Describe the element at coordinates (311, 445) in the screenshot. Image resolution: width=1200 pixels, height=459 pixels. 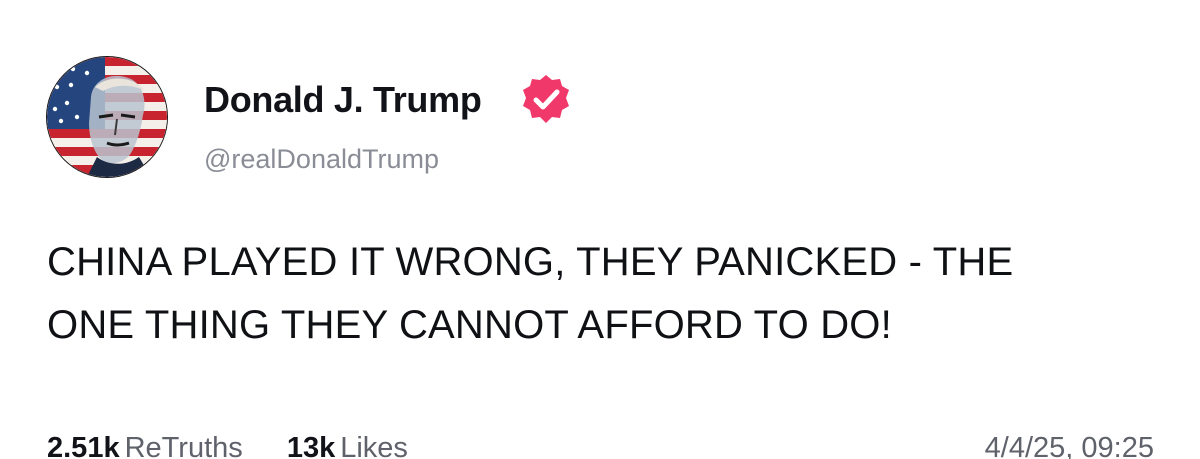
I see `likes-count: 13k` at that location.